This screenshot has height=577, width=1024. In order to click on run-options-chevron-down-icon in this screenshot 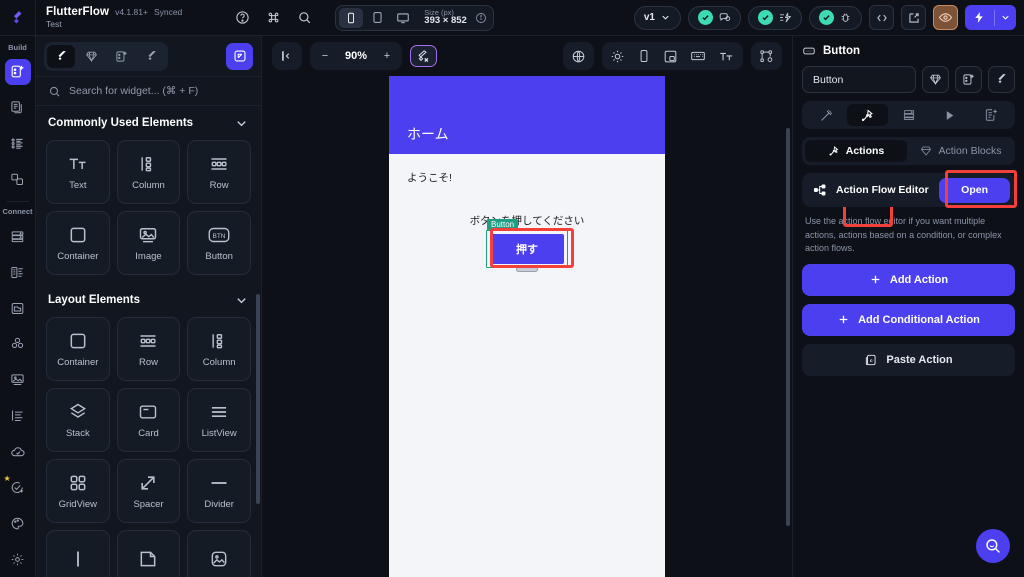, I will do `click(1005, 17)`.